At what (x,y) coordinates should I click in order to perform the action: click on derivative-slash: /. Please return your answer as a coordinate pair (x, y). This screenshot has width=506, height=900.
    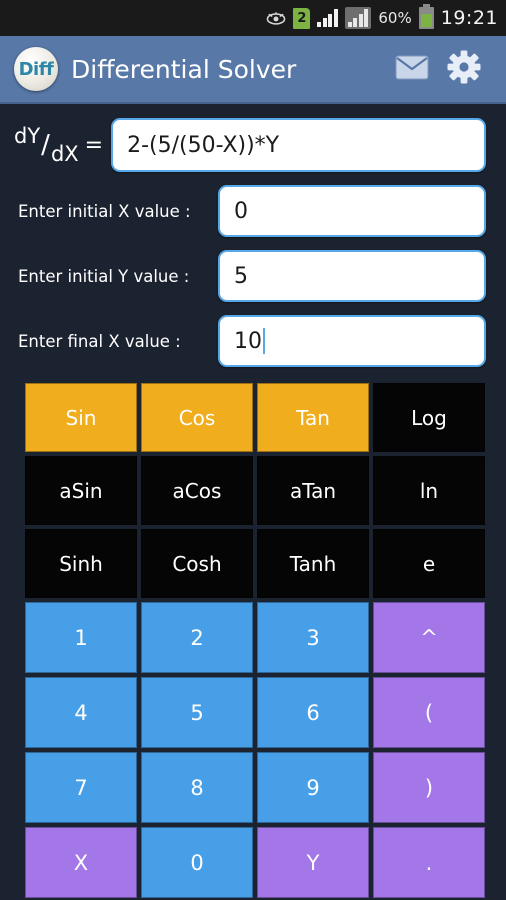
    Looking at the image, I should click on (45, 145).